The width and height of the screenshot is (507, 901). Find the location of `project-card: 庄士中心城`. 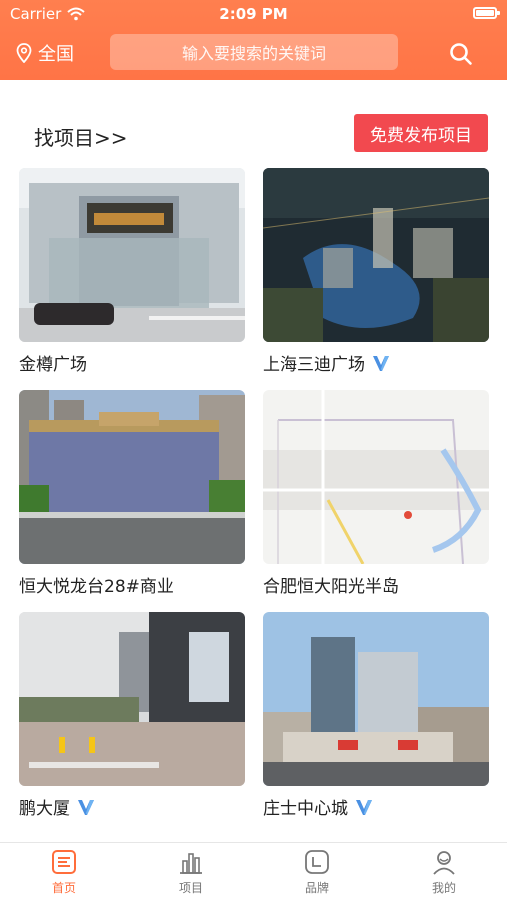

project-card: 庄士中心城 is located at coordinates (376, 715).